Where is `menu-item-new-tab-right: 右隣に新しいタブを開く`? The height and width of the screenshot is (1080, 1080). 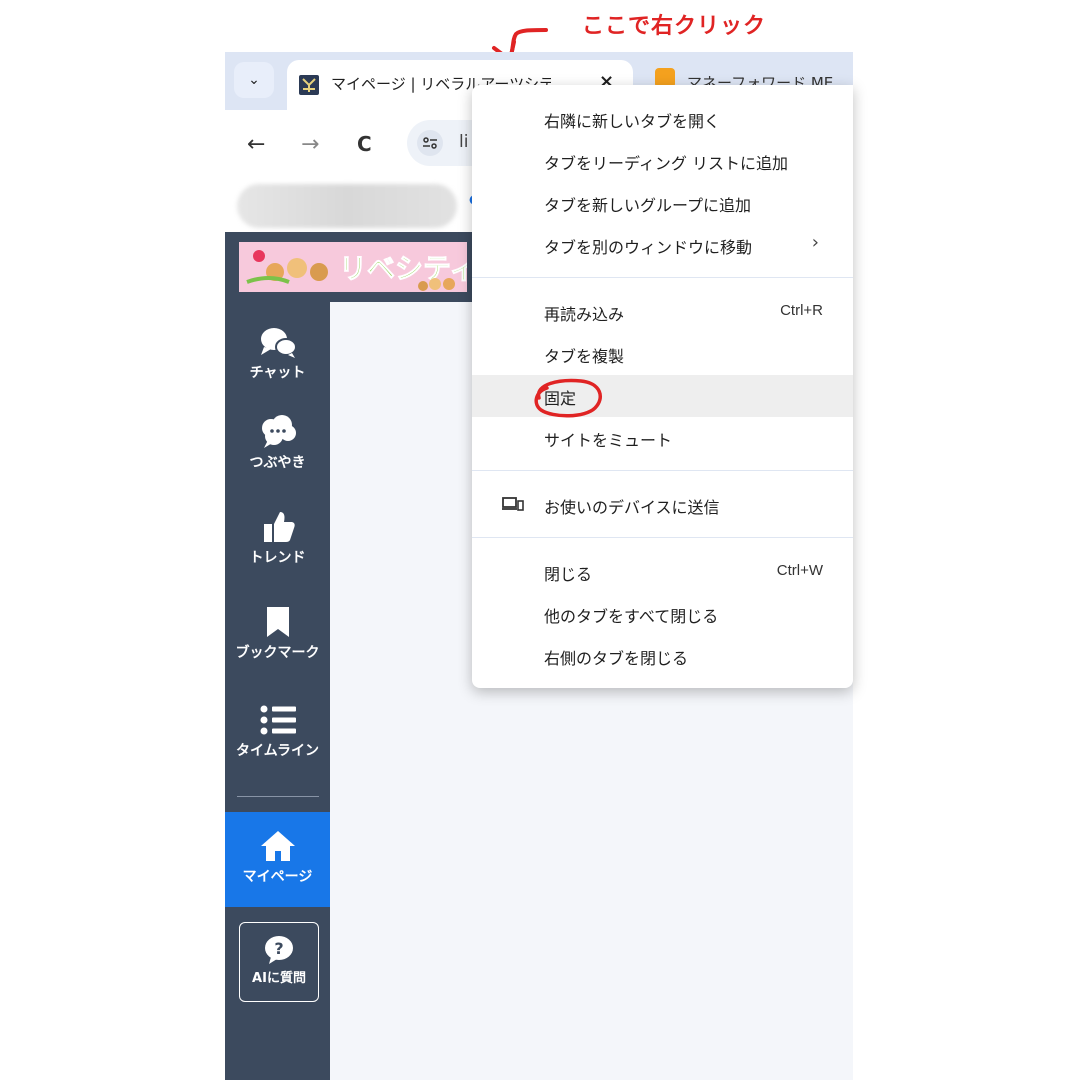
menu-item-new-tab-right: 右隣に新しいタブを開く is located at coordinates (662, 119).